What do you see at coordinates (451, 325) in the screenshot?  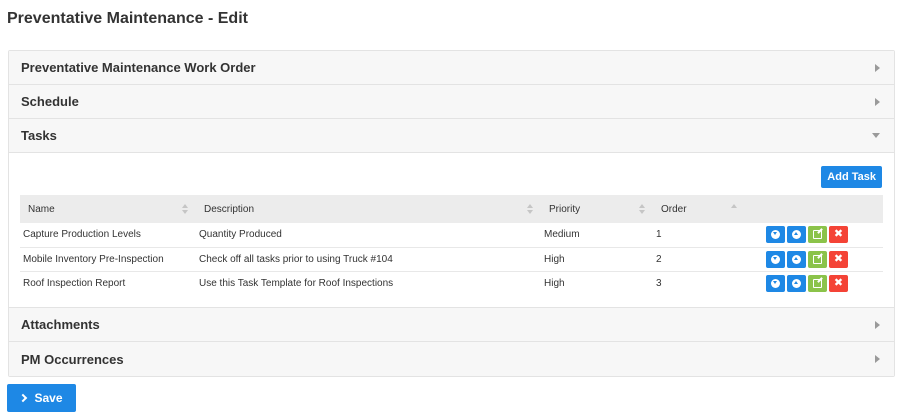 I see `panel-header-attachments: Attachments` at bounding box center [451, 325].